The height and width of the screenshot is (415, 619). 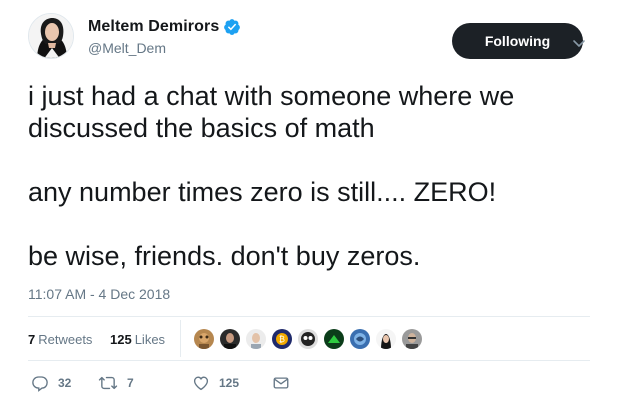 I want to click on tweet-line: any number times zero is still.... ZERO!, so click(x=262, y=192).